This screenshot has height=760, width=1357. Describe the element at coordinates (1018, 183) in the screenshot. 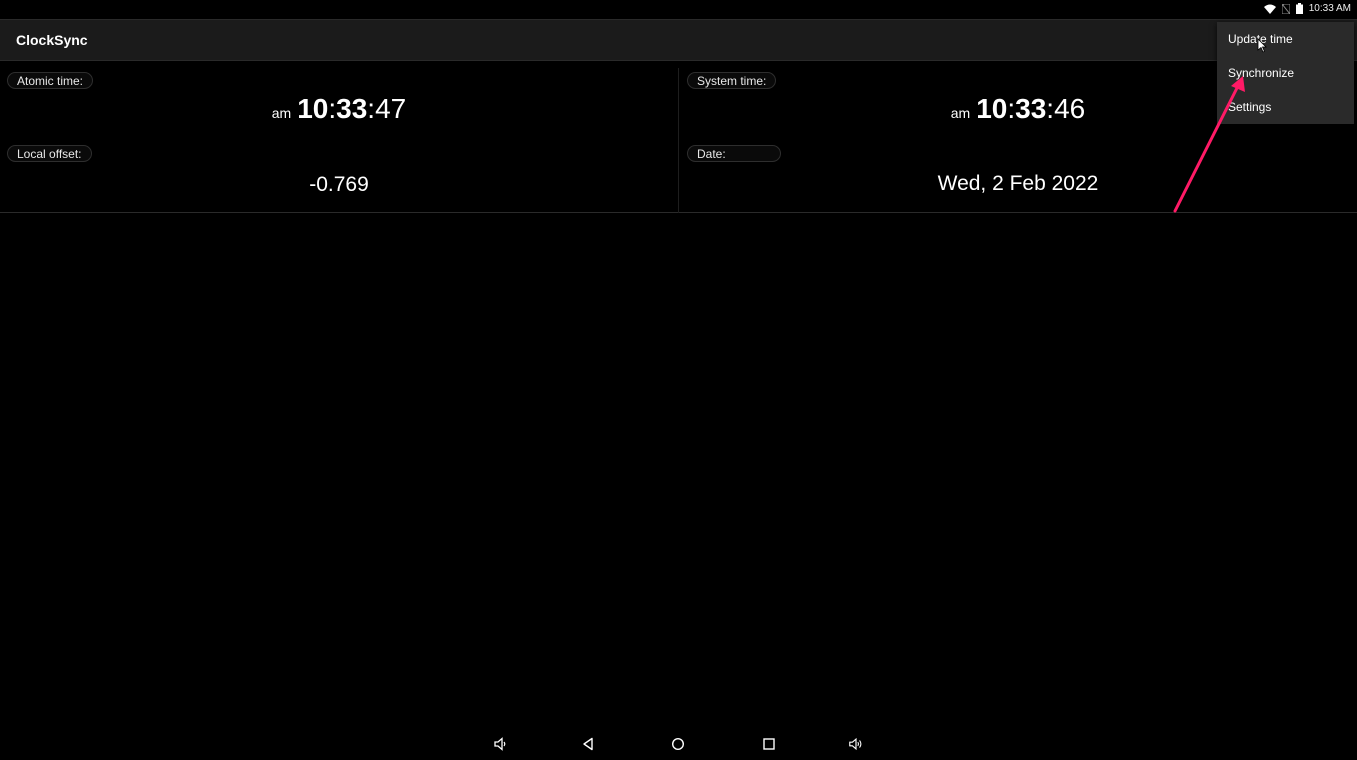

I see `date-value: Wed, 2 Feb 2022` at that location.